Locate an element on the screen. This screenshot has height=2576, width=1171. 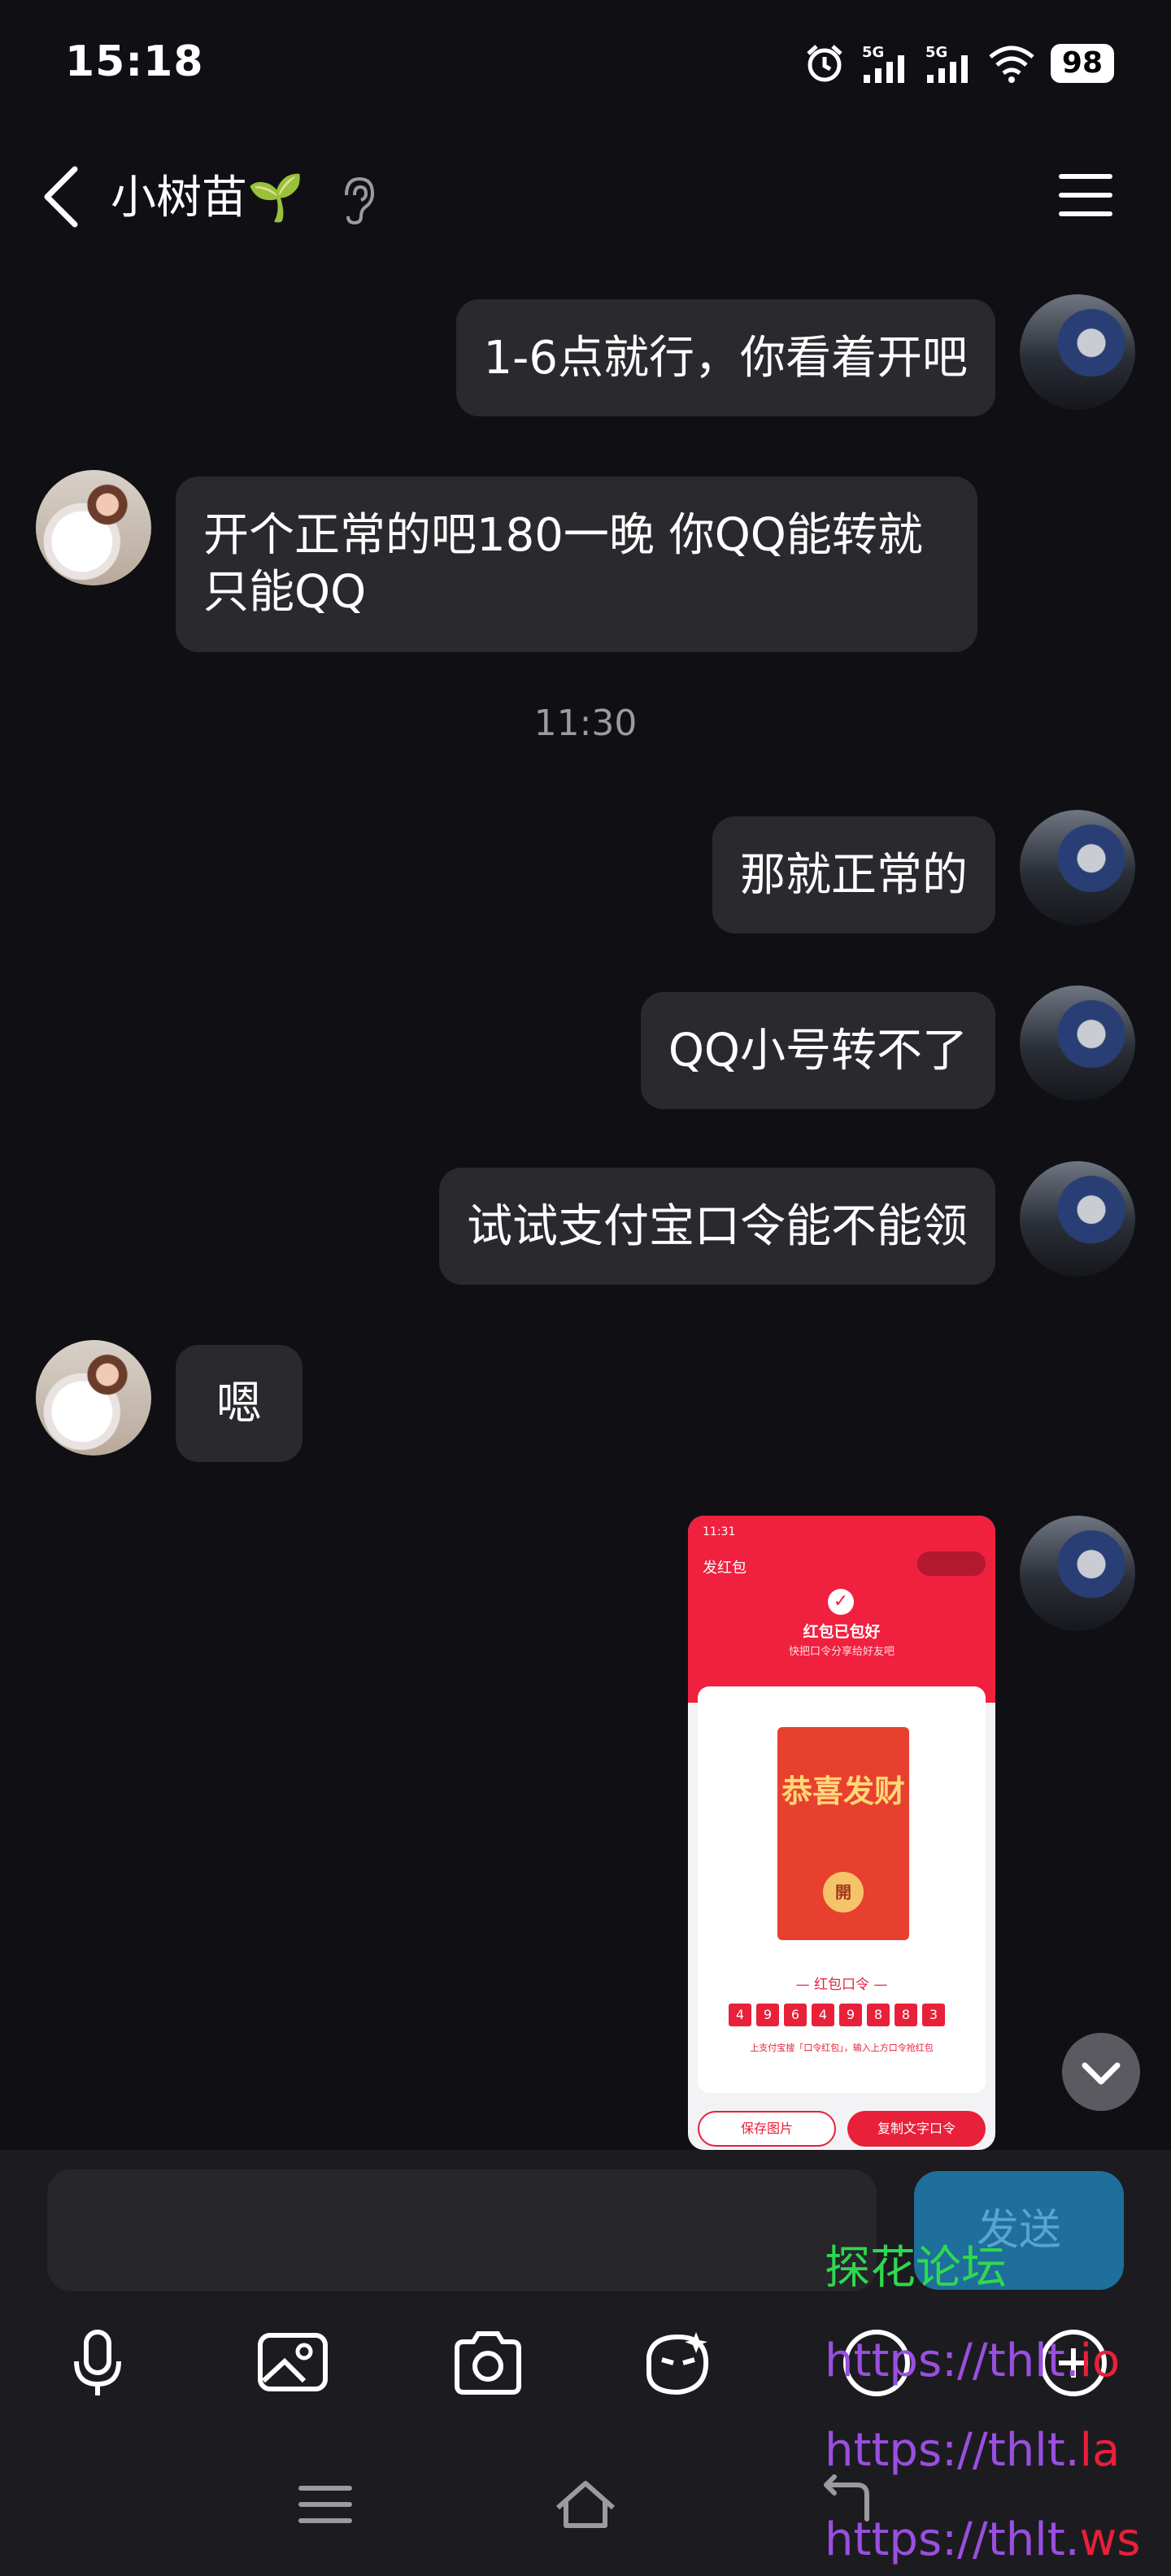
timestamp: 11:30 is located at coordinates (585, 723).